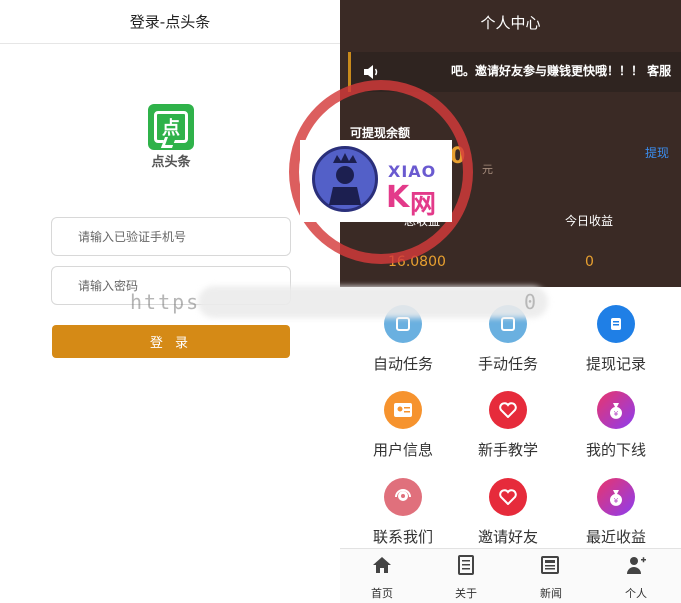 The height and width of the screenshot is (603, 681). I want to click on url-watermark-prefix: https, so click(165, 302).